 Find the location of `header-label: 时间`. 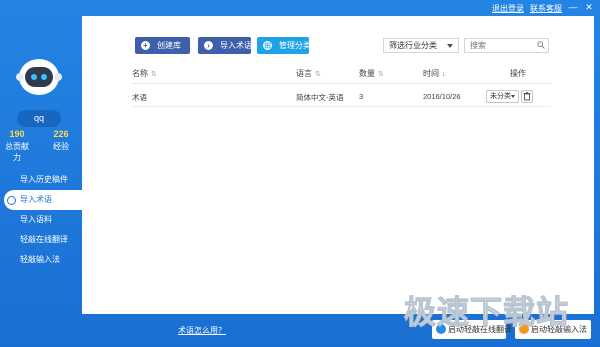

header-label: 时间 is located at coordinates (431, 73).